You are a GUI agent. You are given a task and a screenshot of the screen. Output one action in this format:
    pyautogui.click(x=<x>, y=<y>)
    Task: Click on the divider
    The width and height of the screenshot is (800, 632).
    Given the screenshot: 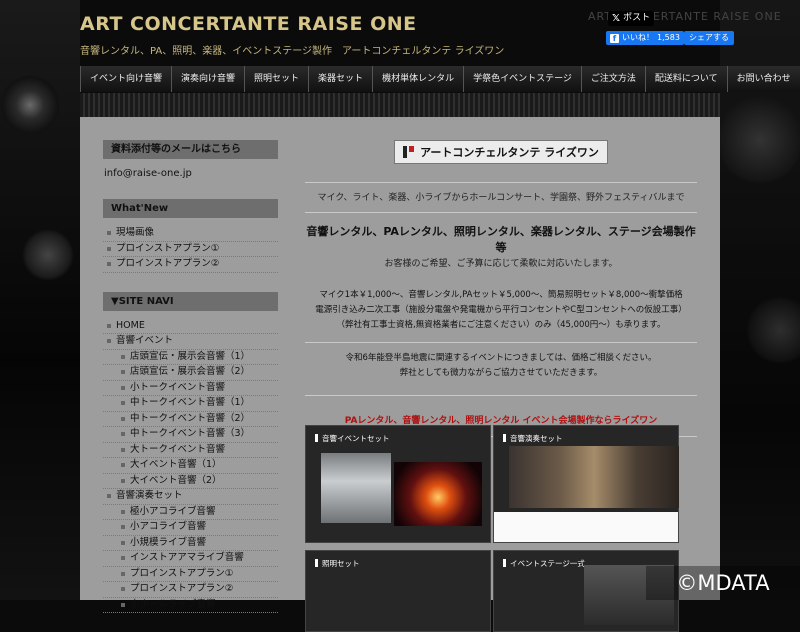 What is the action you would take?
    pyautogui.click(x=501, y=212)
    